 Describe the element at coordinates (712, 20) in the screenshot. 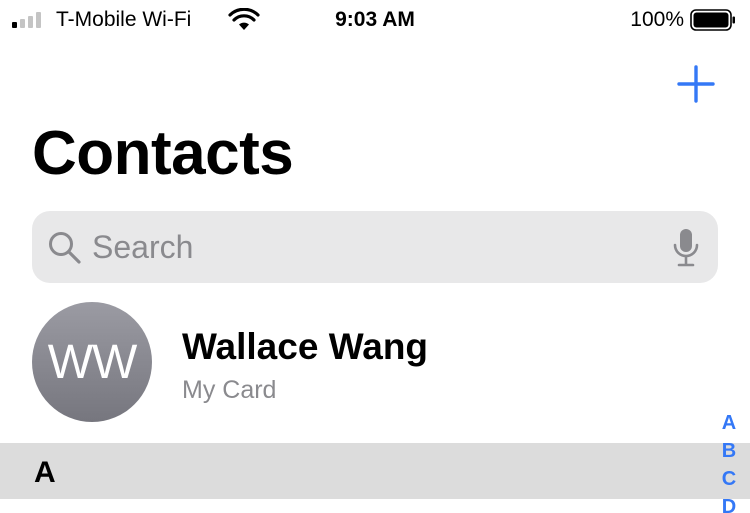

I see `battery-icon` at that location.